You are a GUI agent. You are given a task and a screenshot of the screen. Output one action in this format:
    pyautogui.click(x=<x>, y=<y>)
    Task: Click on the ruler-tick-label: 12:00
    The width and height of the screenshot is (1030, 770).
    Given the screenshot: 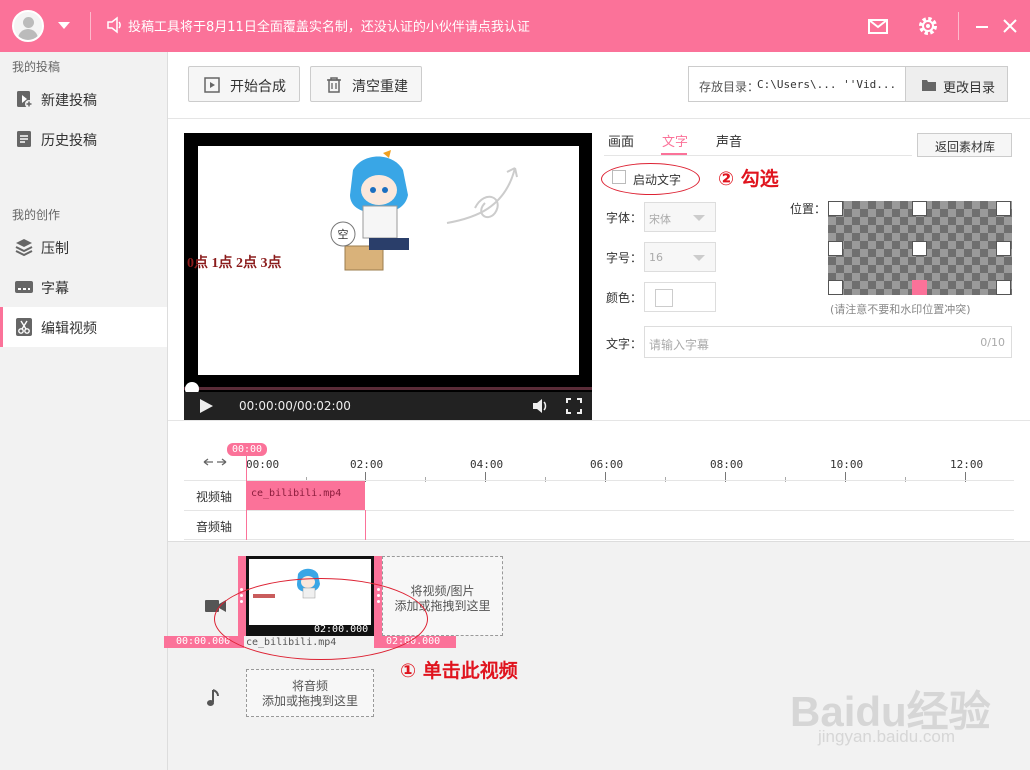 What is the action you would take?
    pyautogui.click(x=967, y=464)
    